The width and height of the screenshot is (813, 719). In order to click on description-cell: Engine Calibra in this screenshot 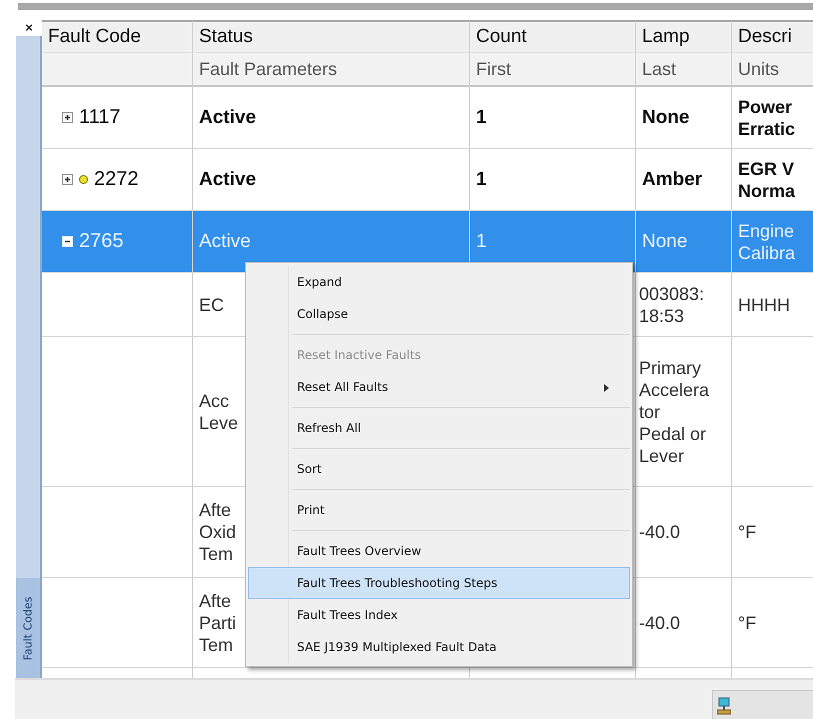, I will do `click(772, 242)`.